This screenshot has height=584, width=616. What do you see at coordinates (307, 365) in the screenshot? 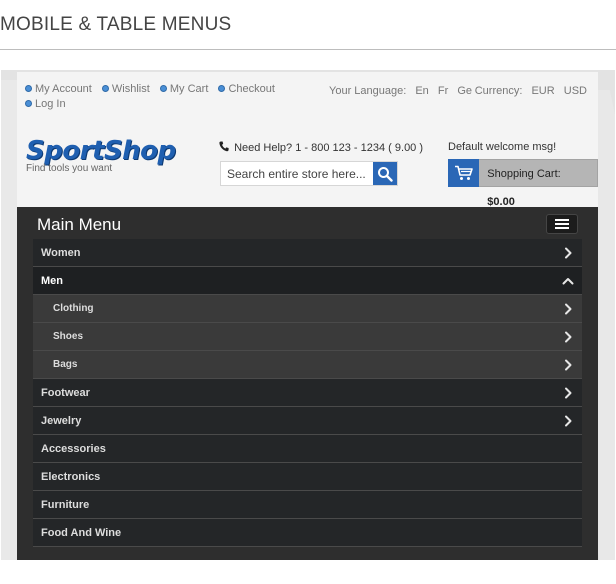
I see `menu-item-bags: Bags` at bounding box center [307, 365].